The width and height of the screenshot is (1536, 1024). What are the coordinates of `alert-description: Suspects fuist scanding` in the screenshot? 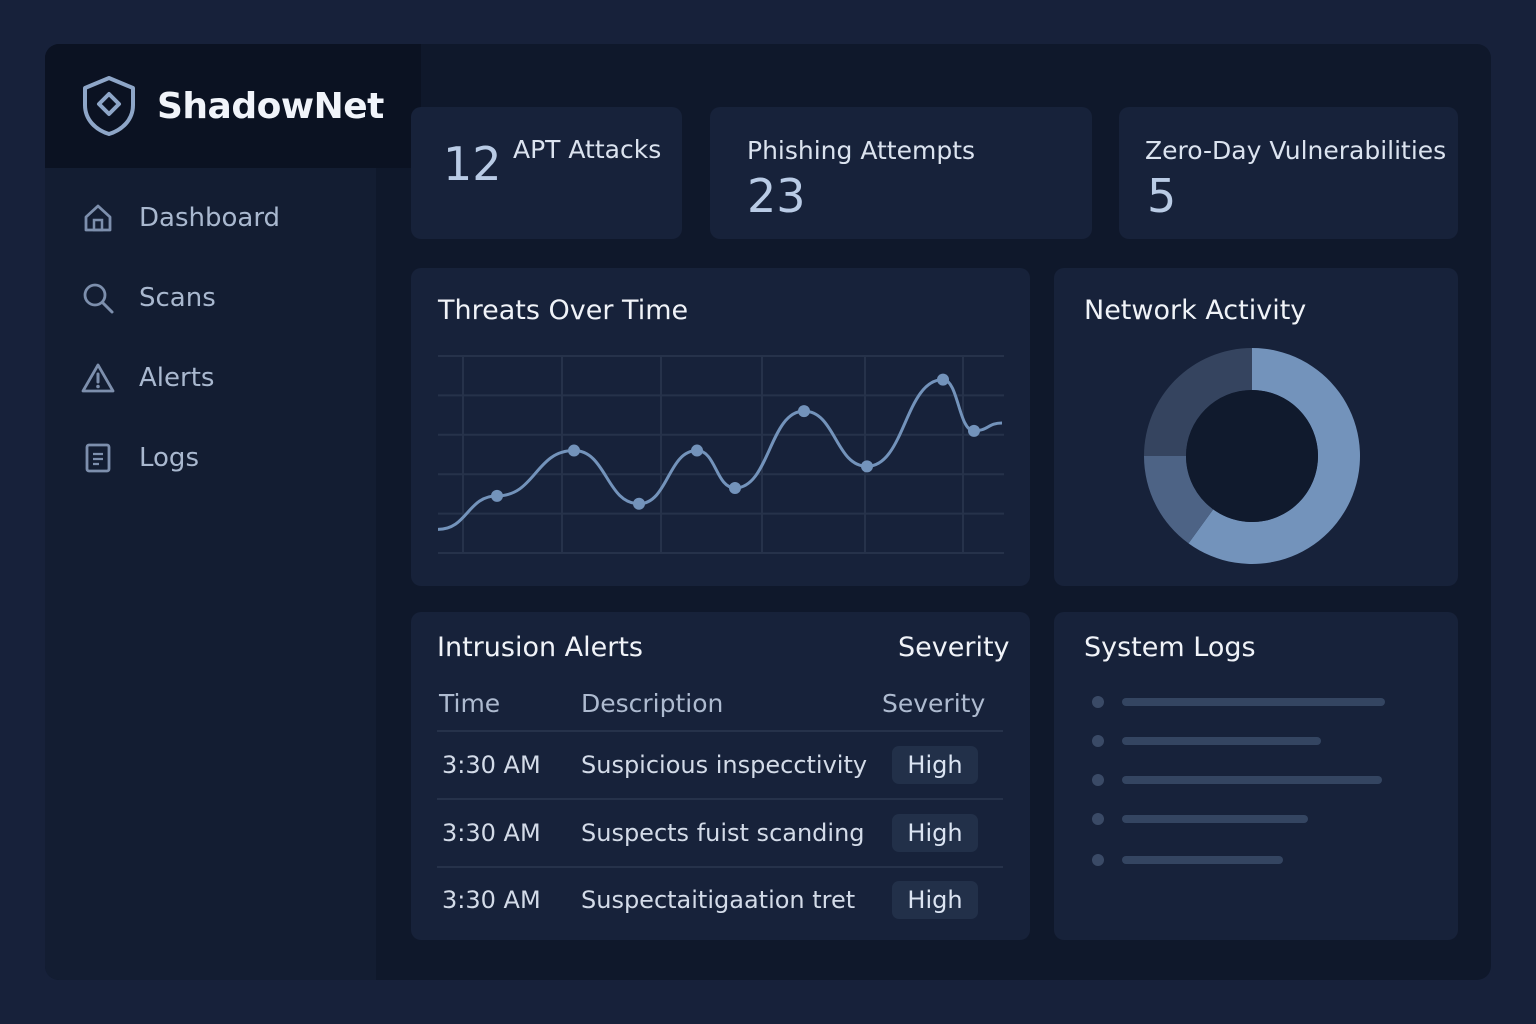 It's located at (723, 833).